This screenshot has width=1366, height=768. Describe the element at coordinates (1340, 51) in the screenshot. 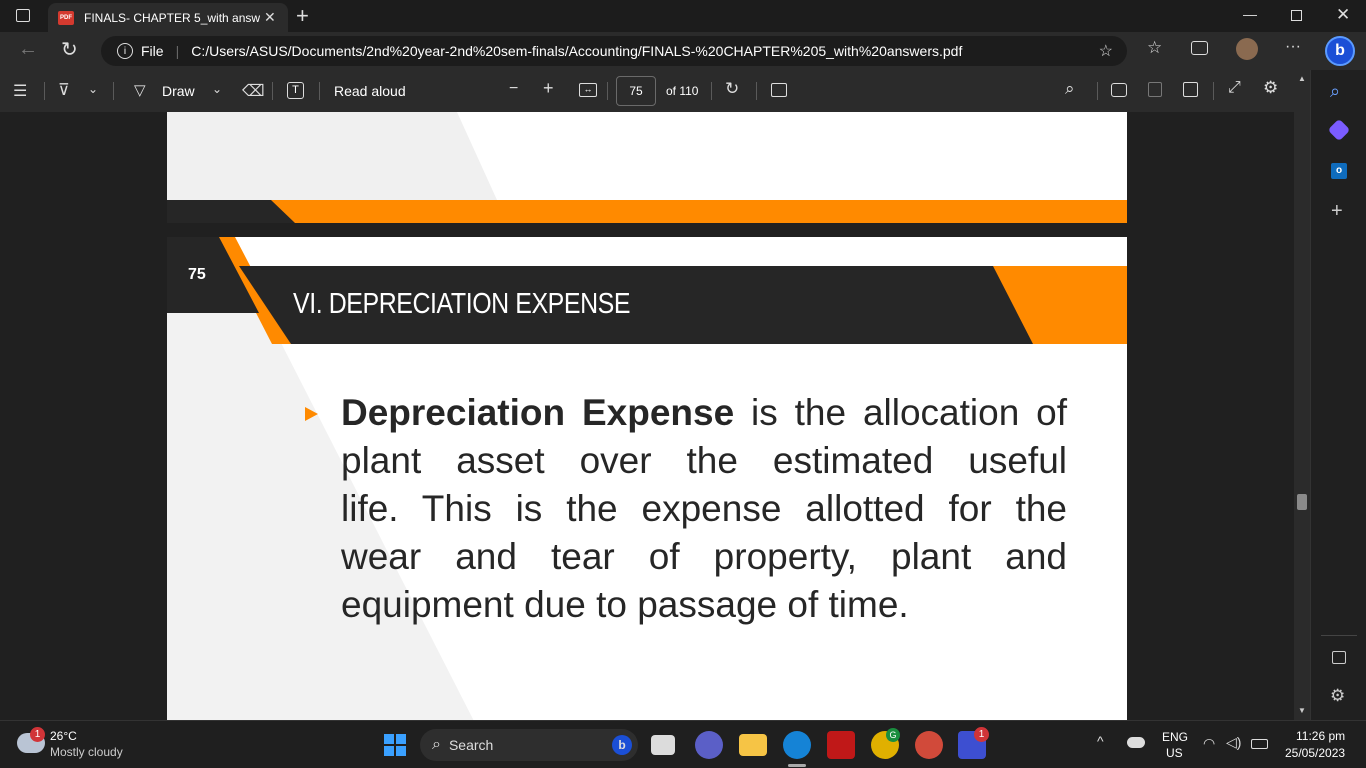

I see `bing-chat-icon: b` at that location.